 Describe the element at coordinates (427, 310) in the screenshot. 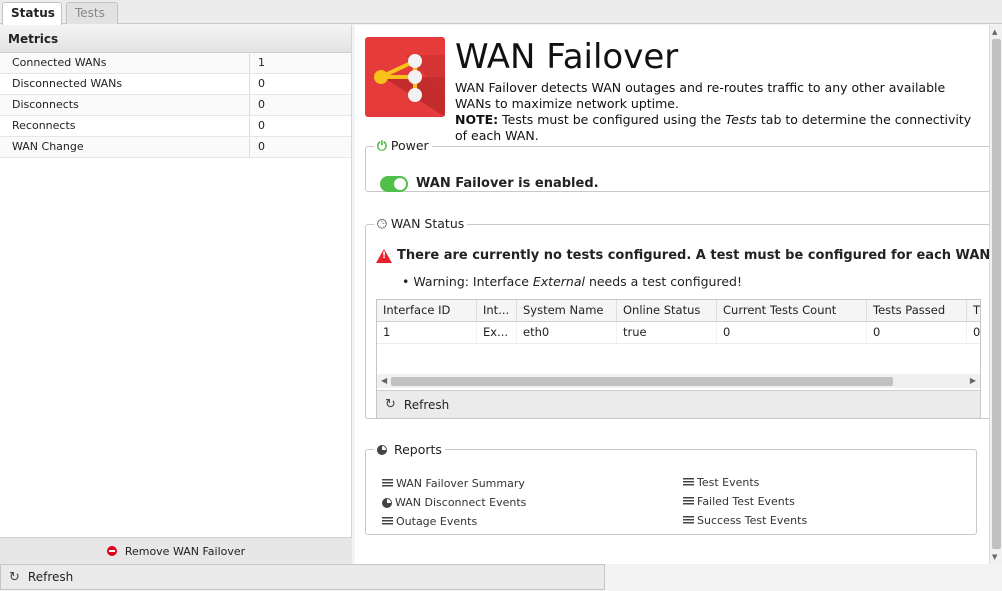

I see `column-header: Interface ID` at that location.